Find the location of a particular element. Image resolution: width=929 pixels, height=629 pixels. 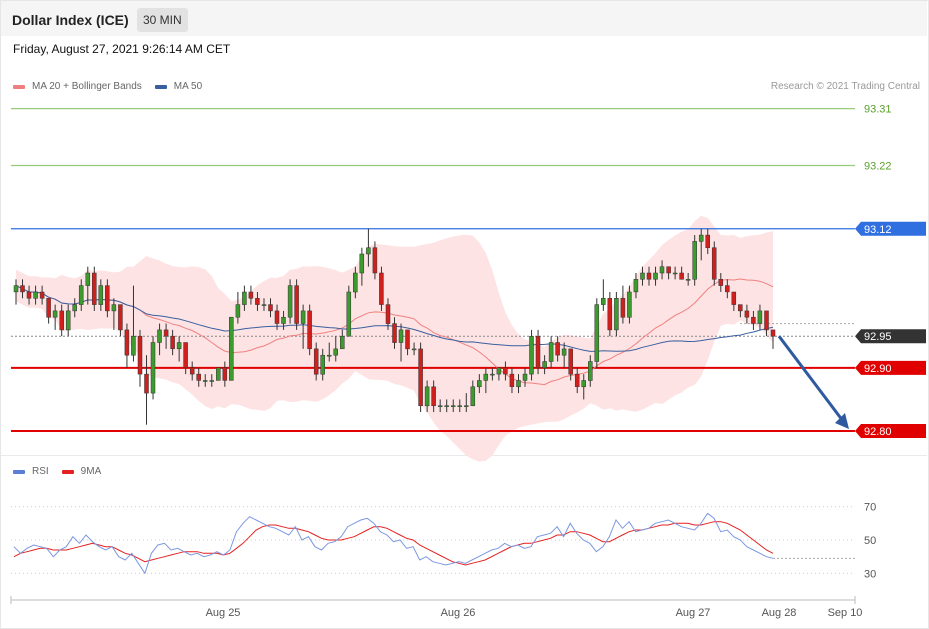

forecast-arrow-shaft is located at coordinates (811, 378).